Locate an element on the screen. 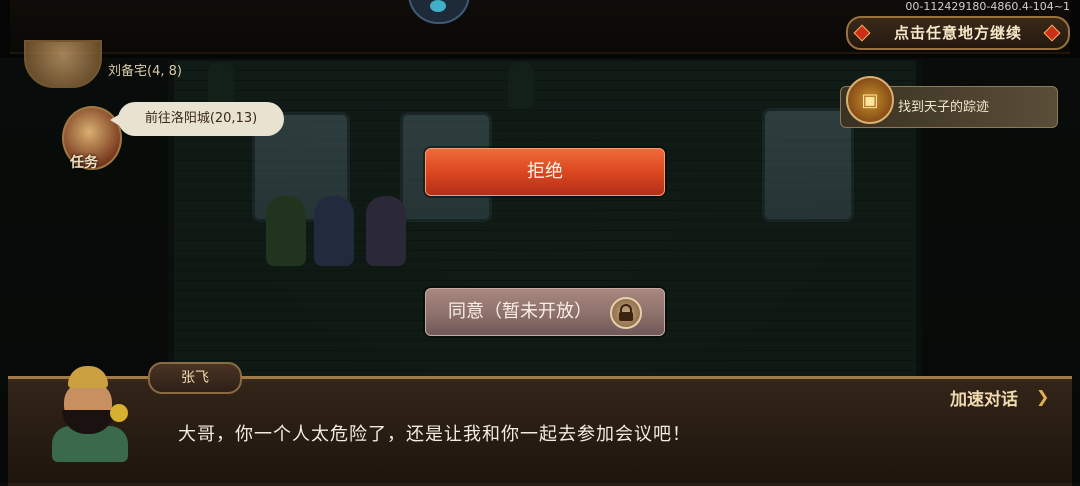 Image resolution: width=1080 pixels, height=486 pixels. player-avatar is located at coordinates (63, 64).